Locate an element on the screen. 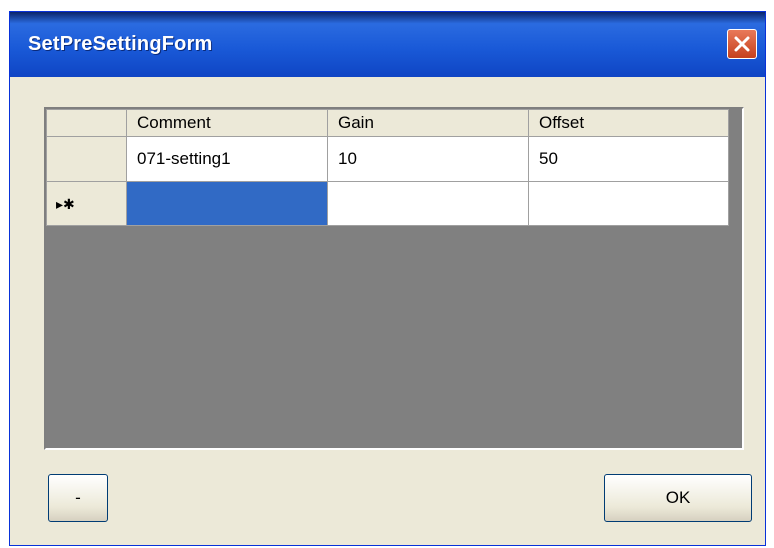 This screenshot has width=774, height=548. cell-gain: 10 is located at coordinates (428, 159).